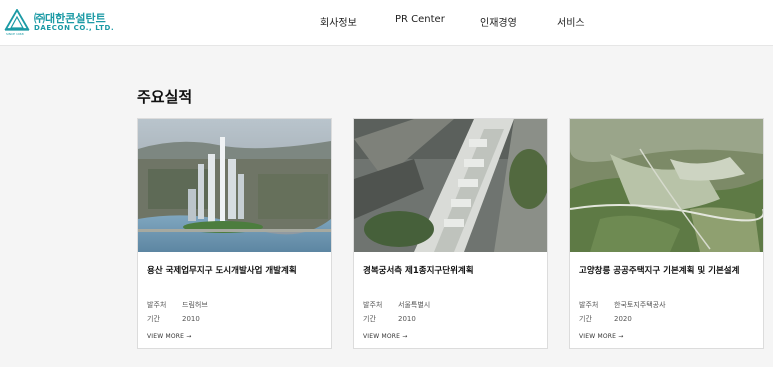  I want to click on section-title: 주요실적, so click(165, 97).